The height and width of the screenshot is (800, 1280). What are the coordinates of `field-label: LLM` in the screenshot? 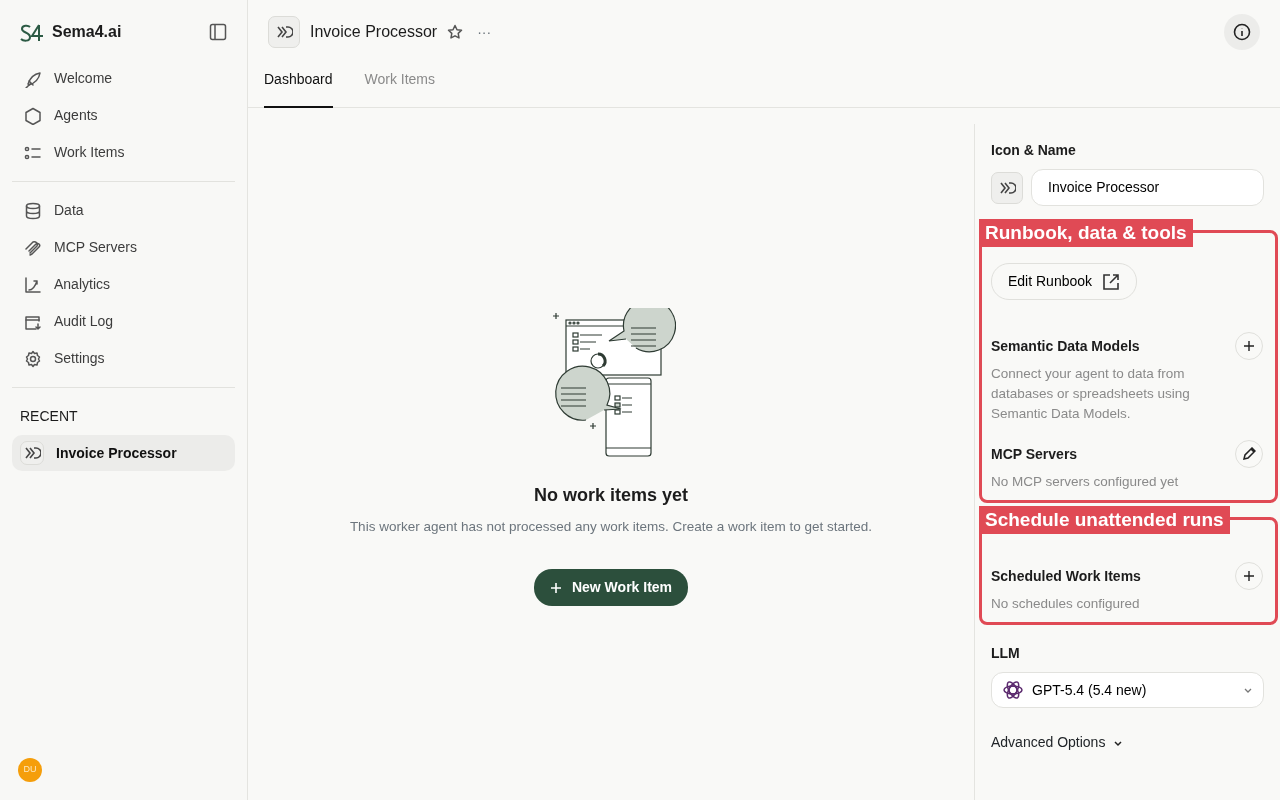 It's located at (1006, 653).